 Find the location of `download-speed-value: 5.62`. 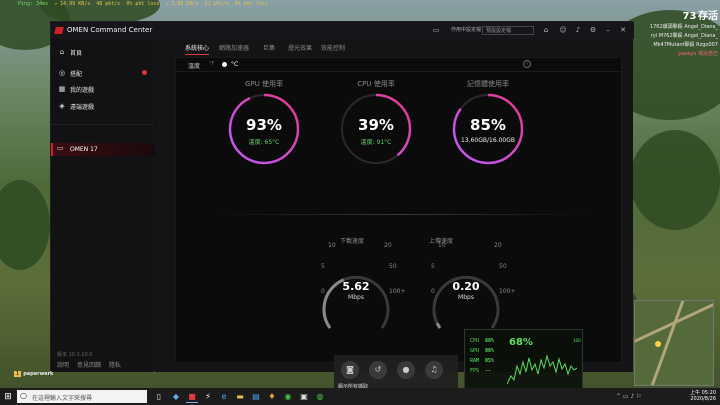

download-speed-value: 5.62 is located at coordinates (356, 286).